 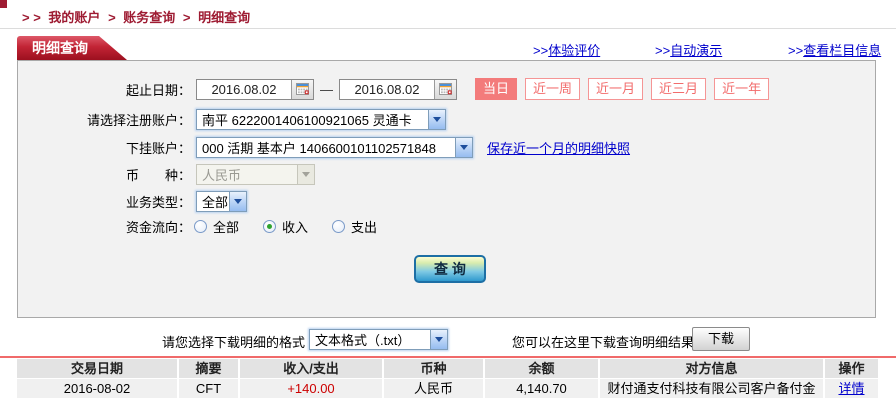 I want to click on link-view-column-info: >>查看栏目信息, so click(x=834, y=49).